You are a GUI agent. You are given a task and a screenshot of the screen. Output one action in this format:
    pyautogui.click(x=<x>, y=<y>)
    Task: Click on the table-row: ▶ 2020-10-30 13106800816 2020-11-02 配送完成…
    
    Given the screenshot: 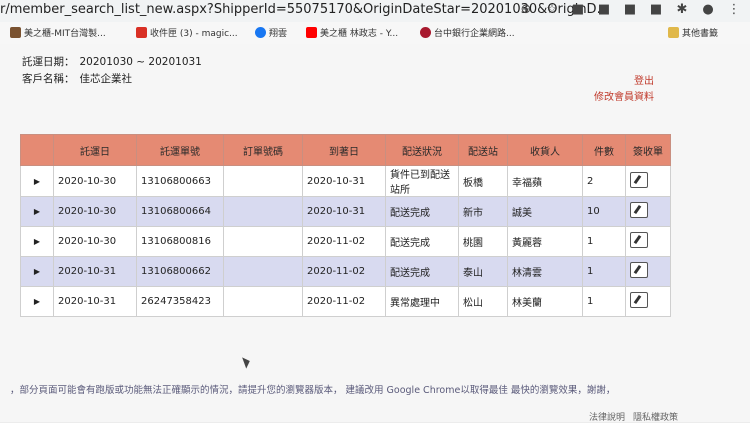 What is the action you would take?
    pyautogui.click(x=345, y=241)
    